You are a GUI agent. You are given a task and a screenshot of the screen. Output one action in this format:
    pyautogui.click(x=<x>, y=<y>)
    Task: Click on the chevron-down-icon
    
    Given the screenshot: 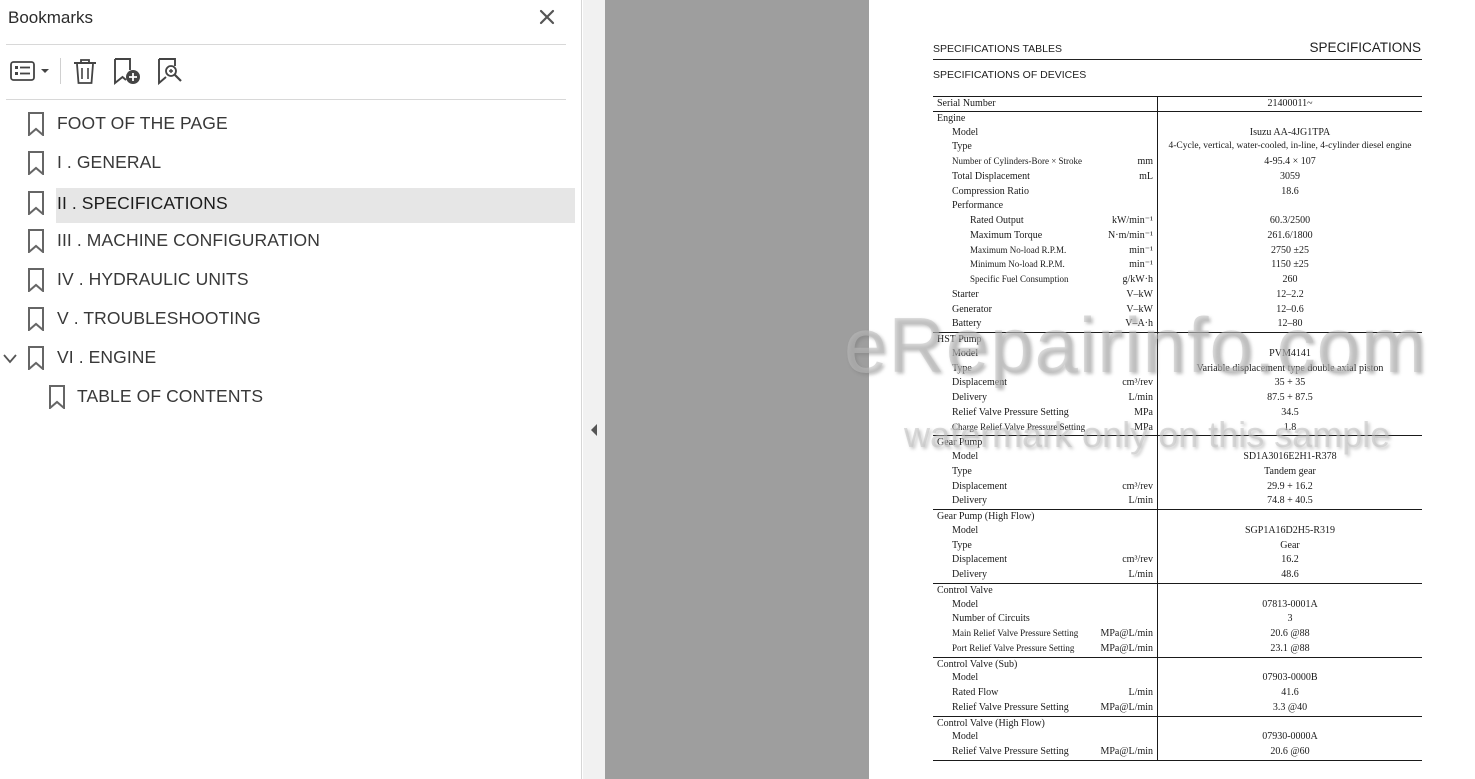 What is the action you would take?
    pyautogui.click(x=10, y=359)
    